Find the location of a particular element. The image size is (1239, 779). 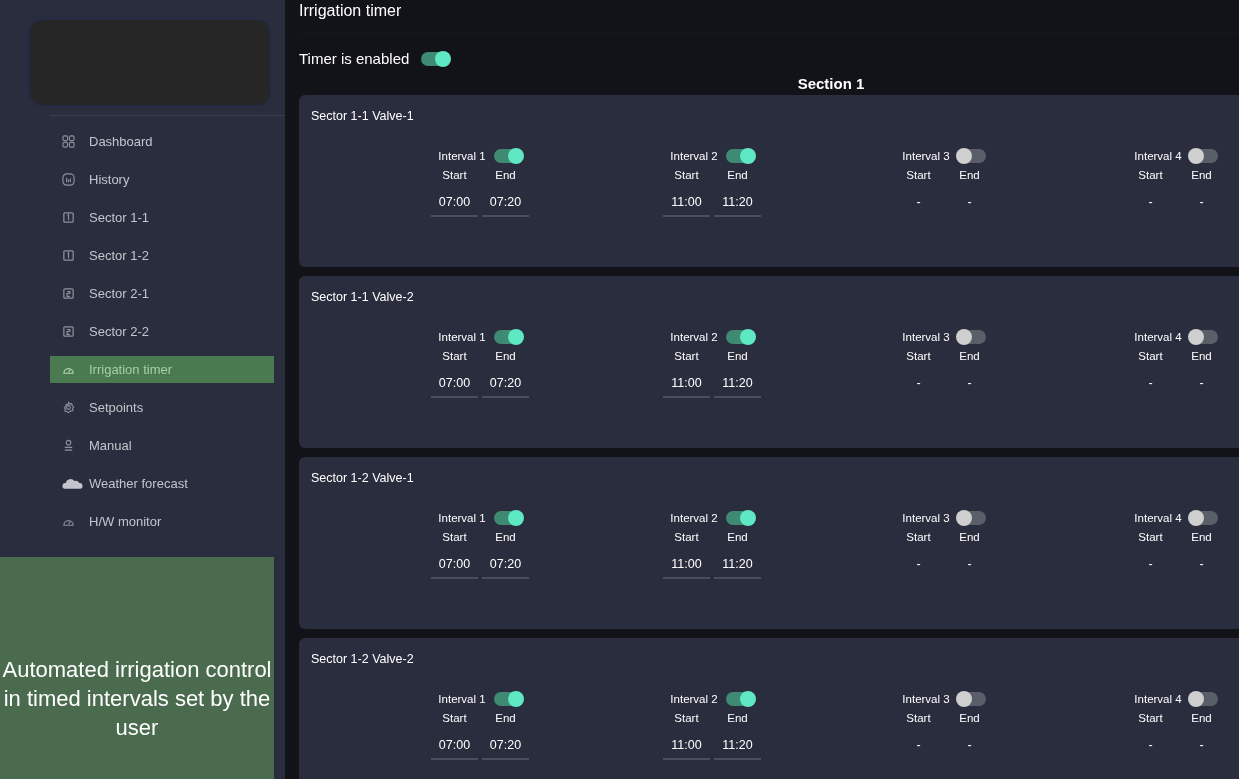

sidebar-item: History is located at coordinates (162, 179).